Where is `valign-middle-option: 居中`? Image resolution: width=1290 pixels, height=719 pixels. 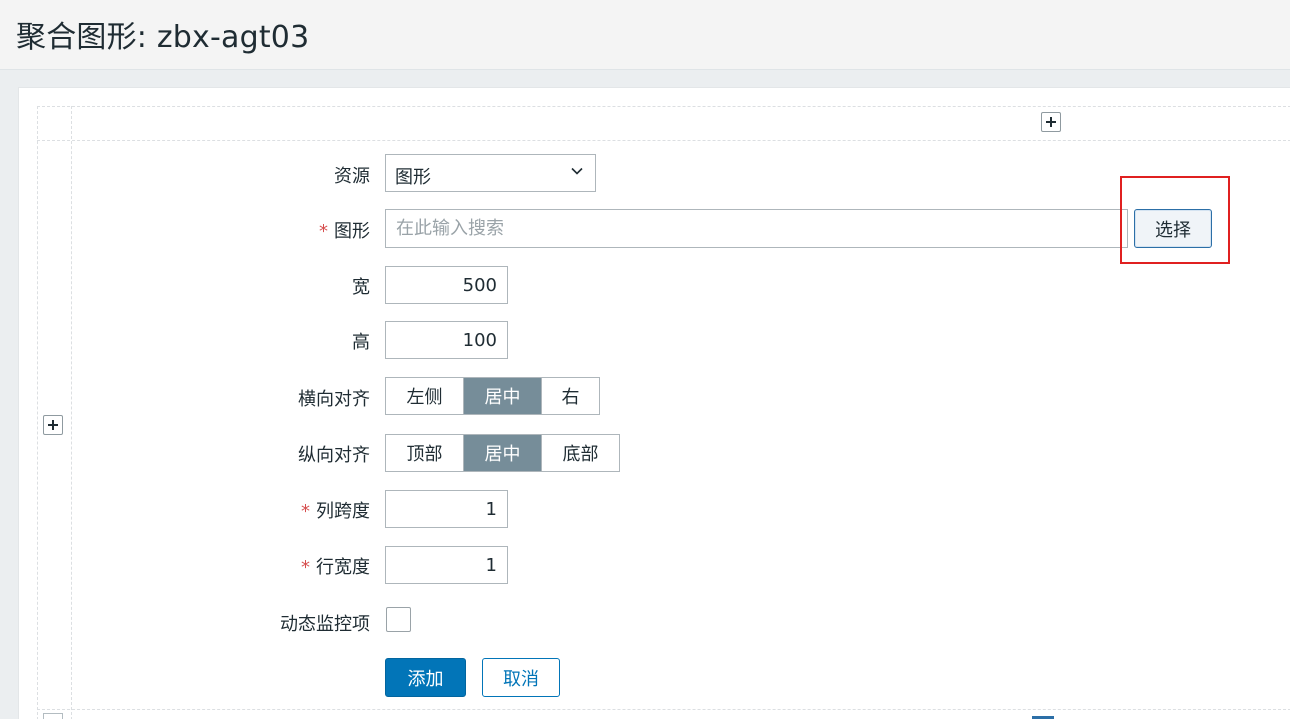
valign-middle-option: 居中 is located at coordinates (503, 453).